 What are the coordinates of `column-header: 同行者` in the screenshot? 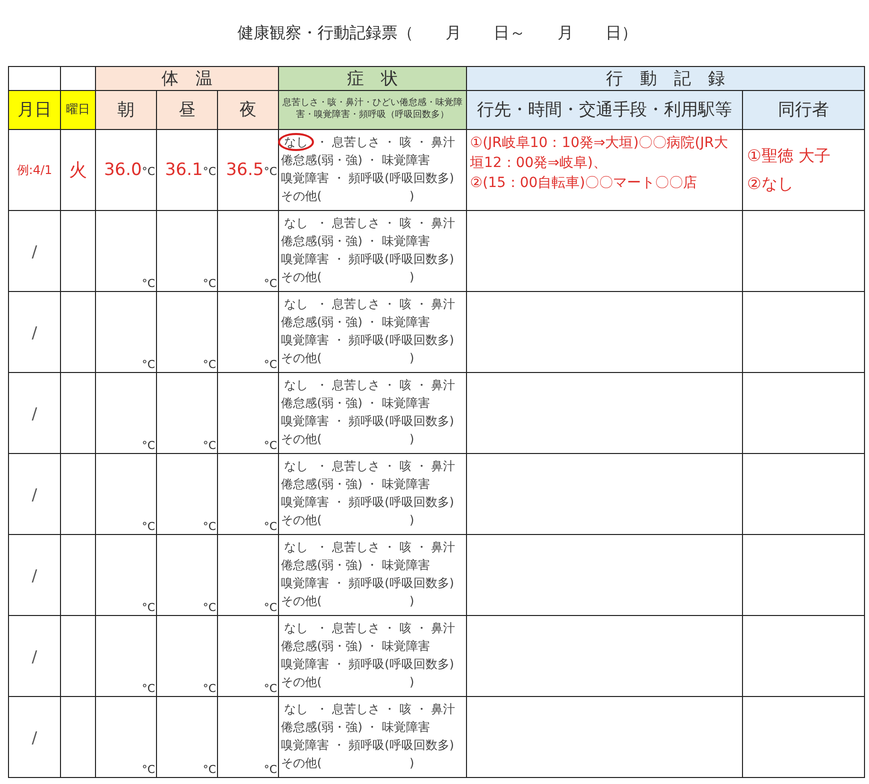 It's located at (803, 110).